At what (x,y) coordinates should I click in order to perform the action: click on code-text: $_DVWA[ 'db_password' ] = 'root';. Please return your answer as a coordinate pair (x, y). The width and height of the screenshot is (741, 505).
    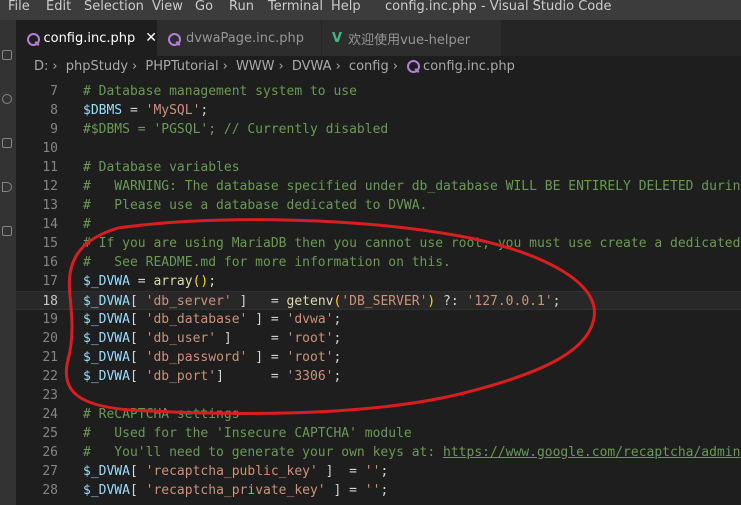
    Looking at the image, I should click on (212, 357).